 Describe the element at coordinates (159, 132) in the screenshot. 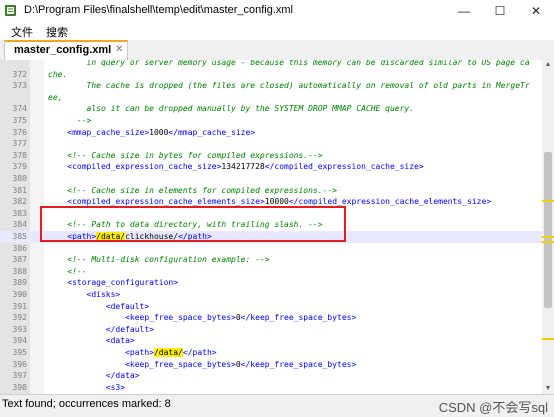

I see `code-token: 1000` at that location.